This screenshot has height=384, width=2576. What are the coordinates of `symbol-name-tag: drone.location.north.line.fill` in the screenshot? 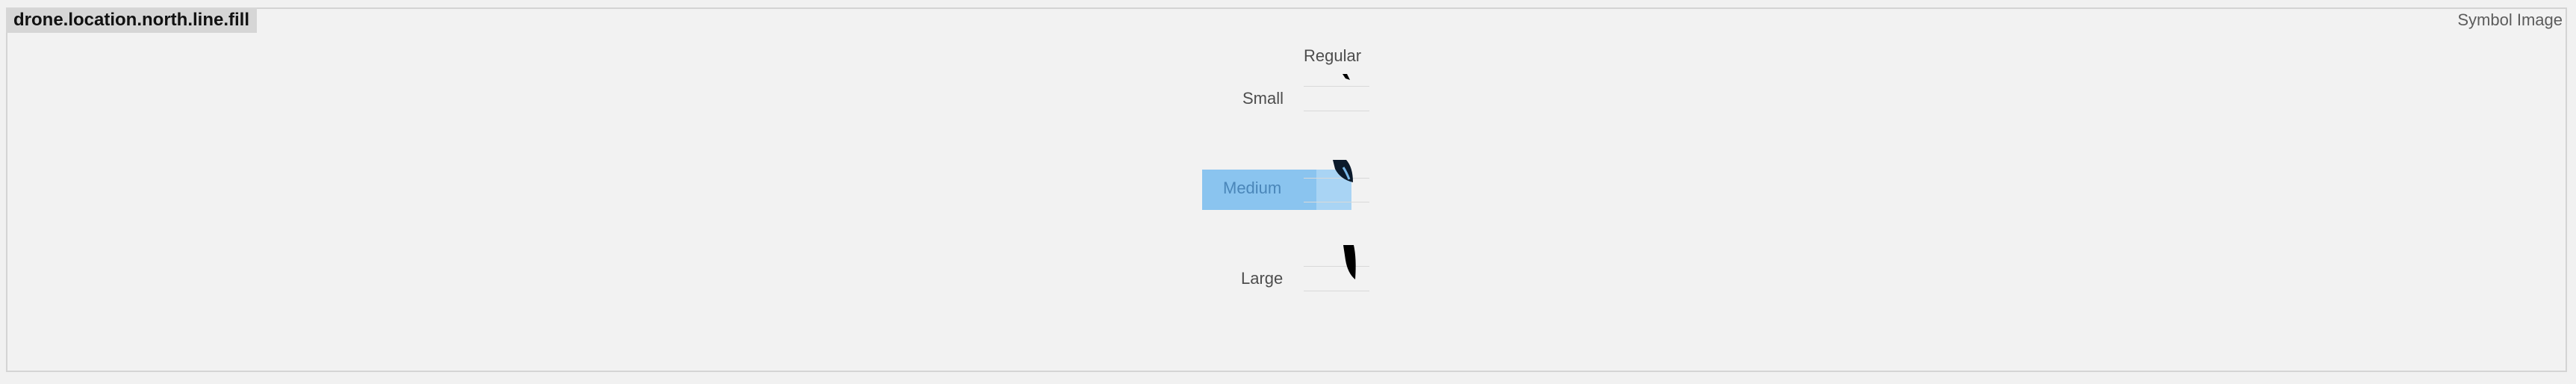 It's located at (131, 20).